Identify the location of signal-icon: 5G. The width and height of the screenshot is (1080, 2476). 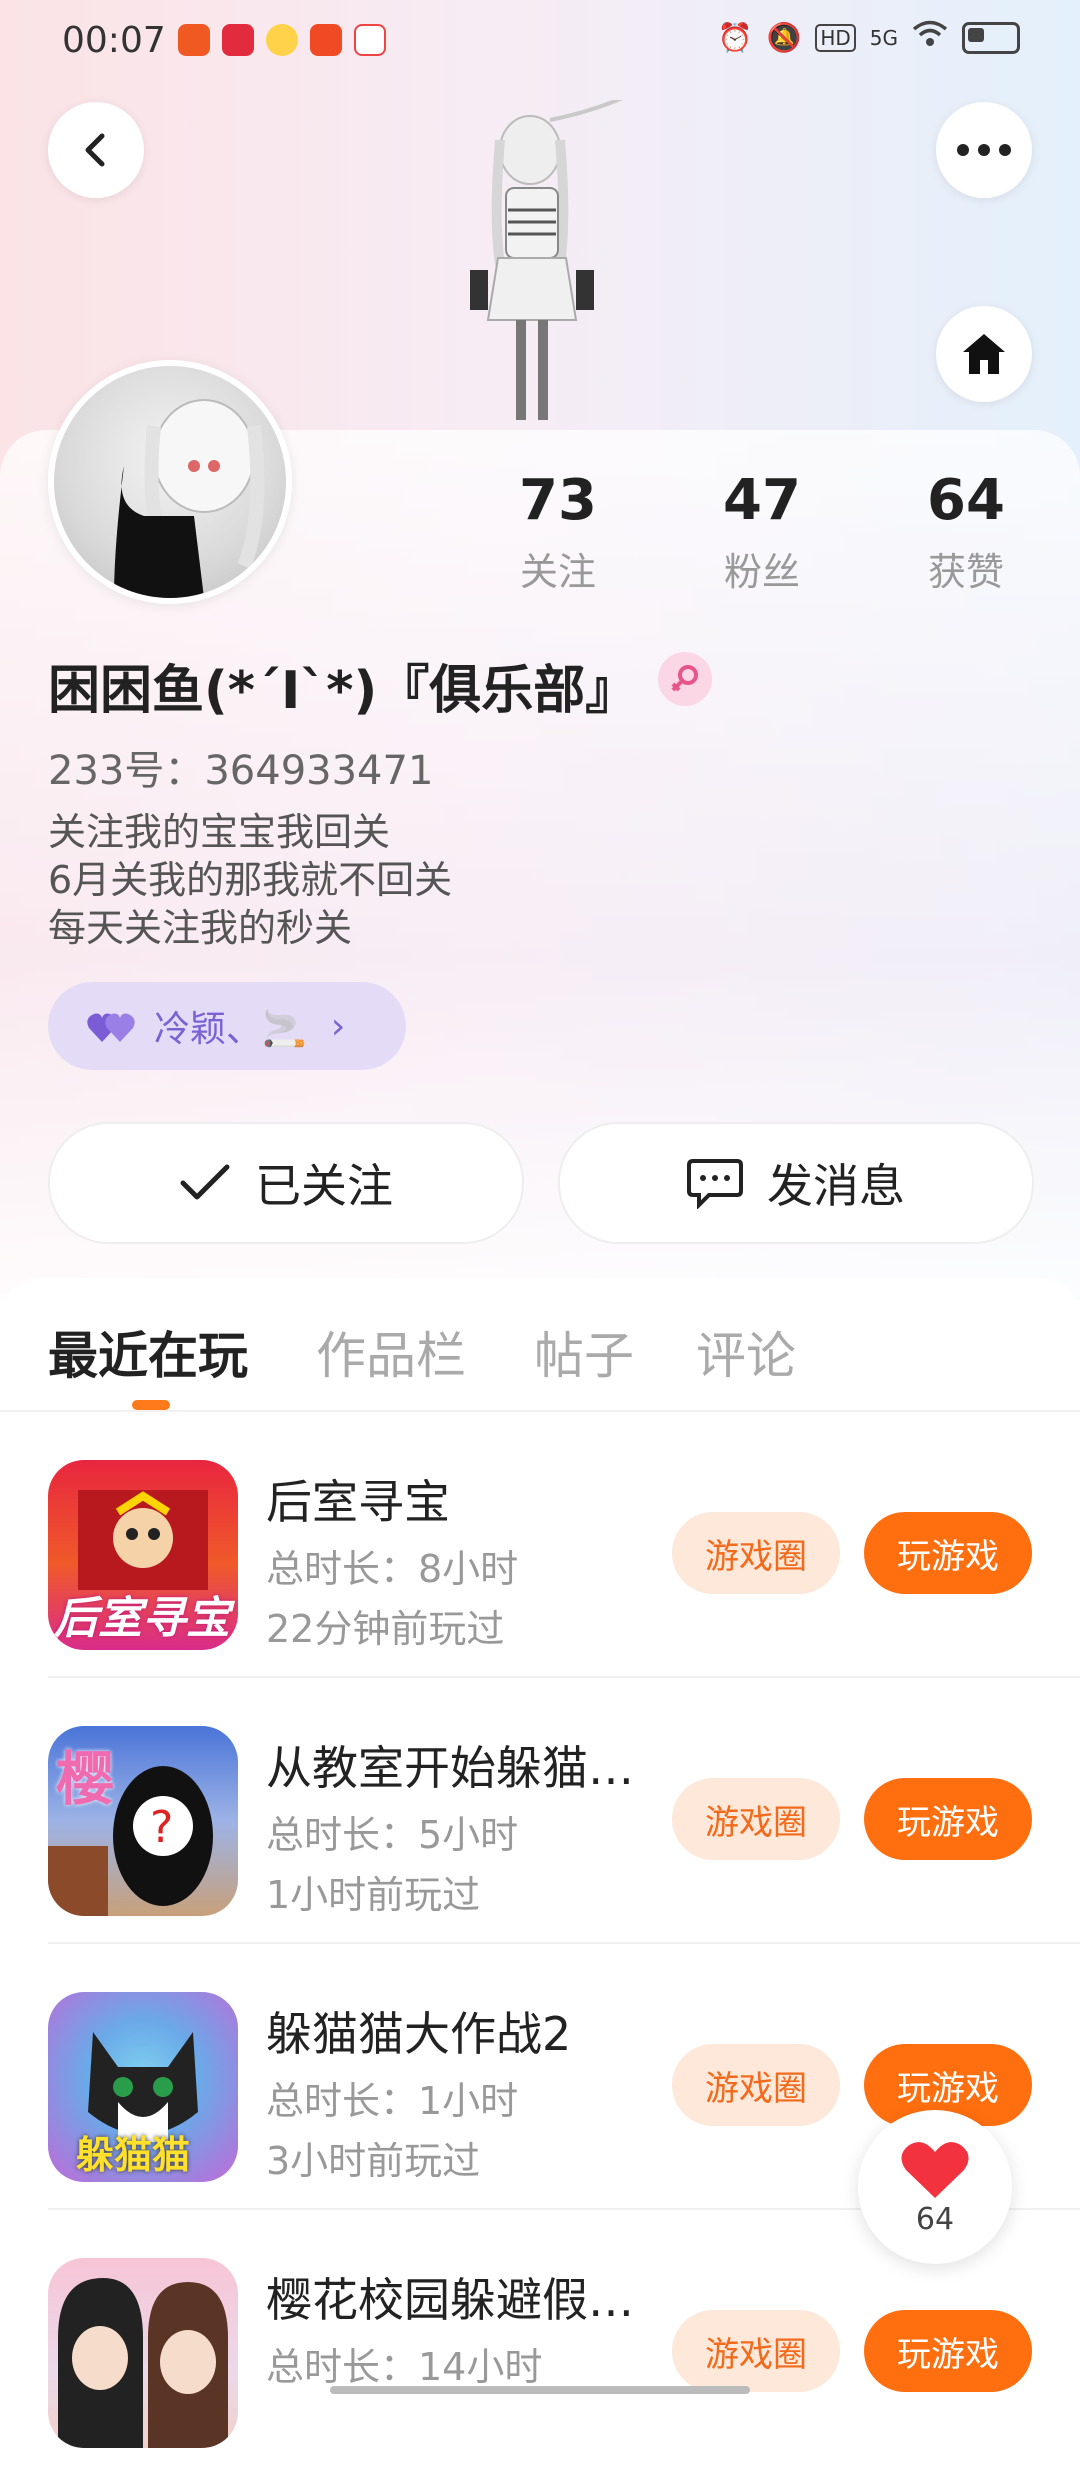
(883, 37).